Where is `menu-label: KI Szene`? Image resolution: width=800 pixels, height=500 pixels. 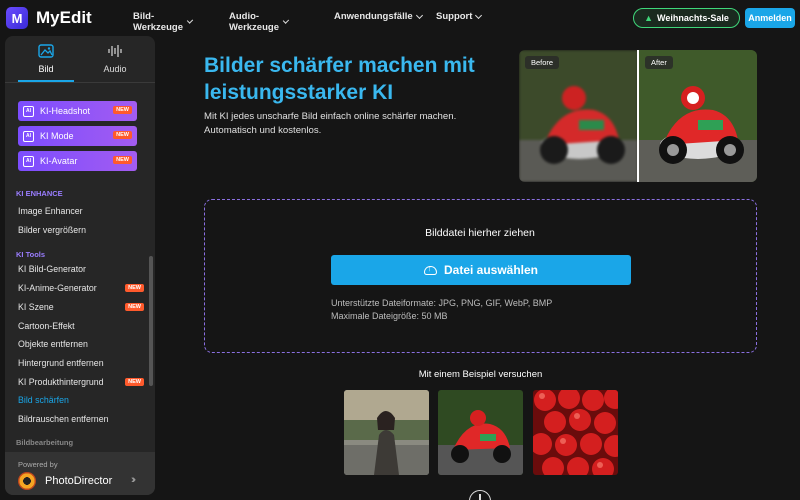
menu-label: KI Szene is located at coordinates (36, 307).